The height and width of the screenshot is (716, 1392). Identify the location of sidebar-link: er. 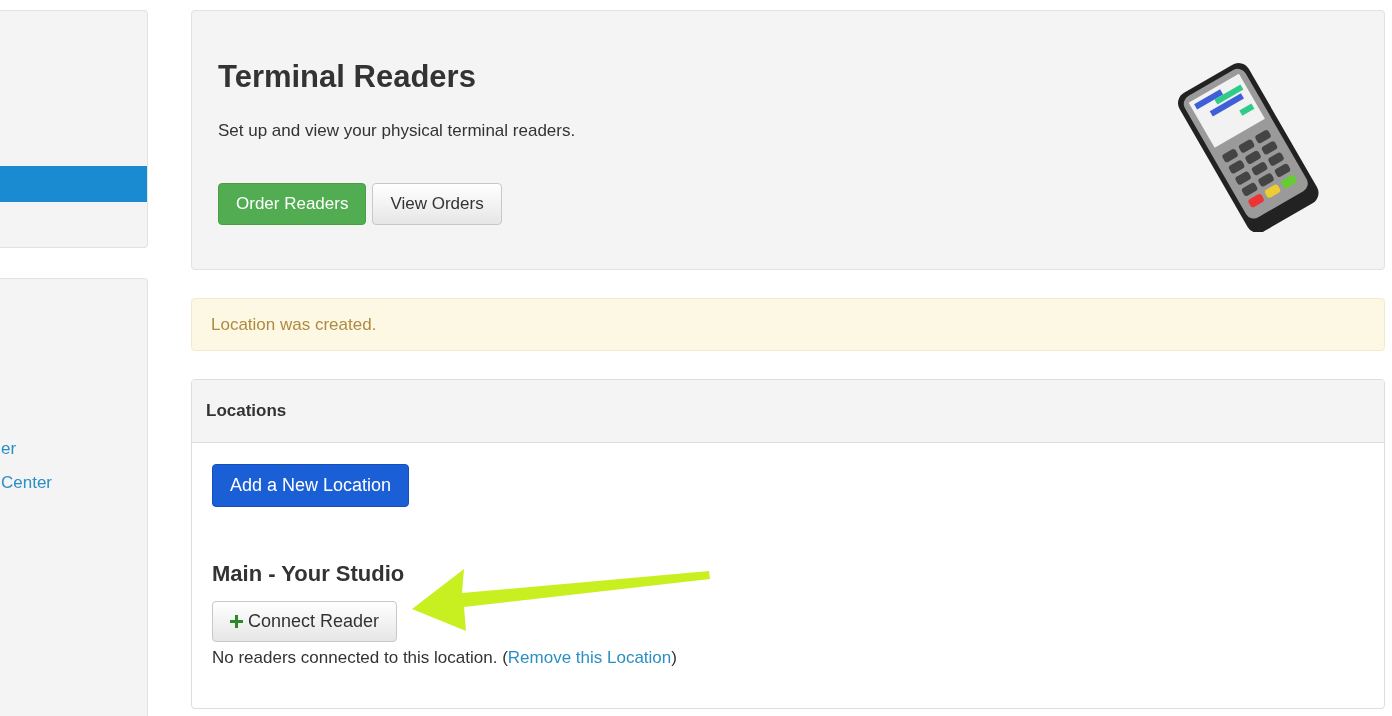
(74, 449).